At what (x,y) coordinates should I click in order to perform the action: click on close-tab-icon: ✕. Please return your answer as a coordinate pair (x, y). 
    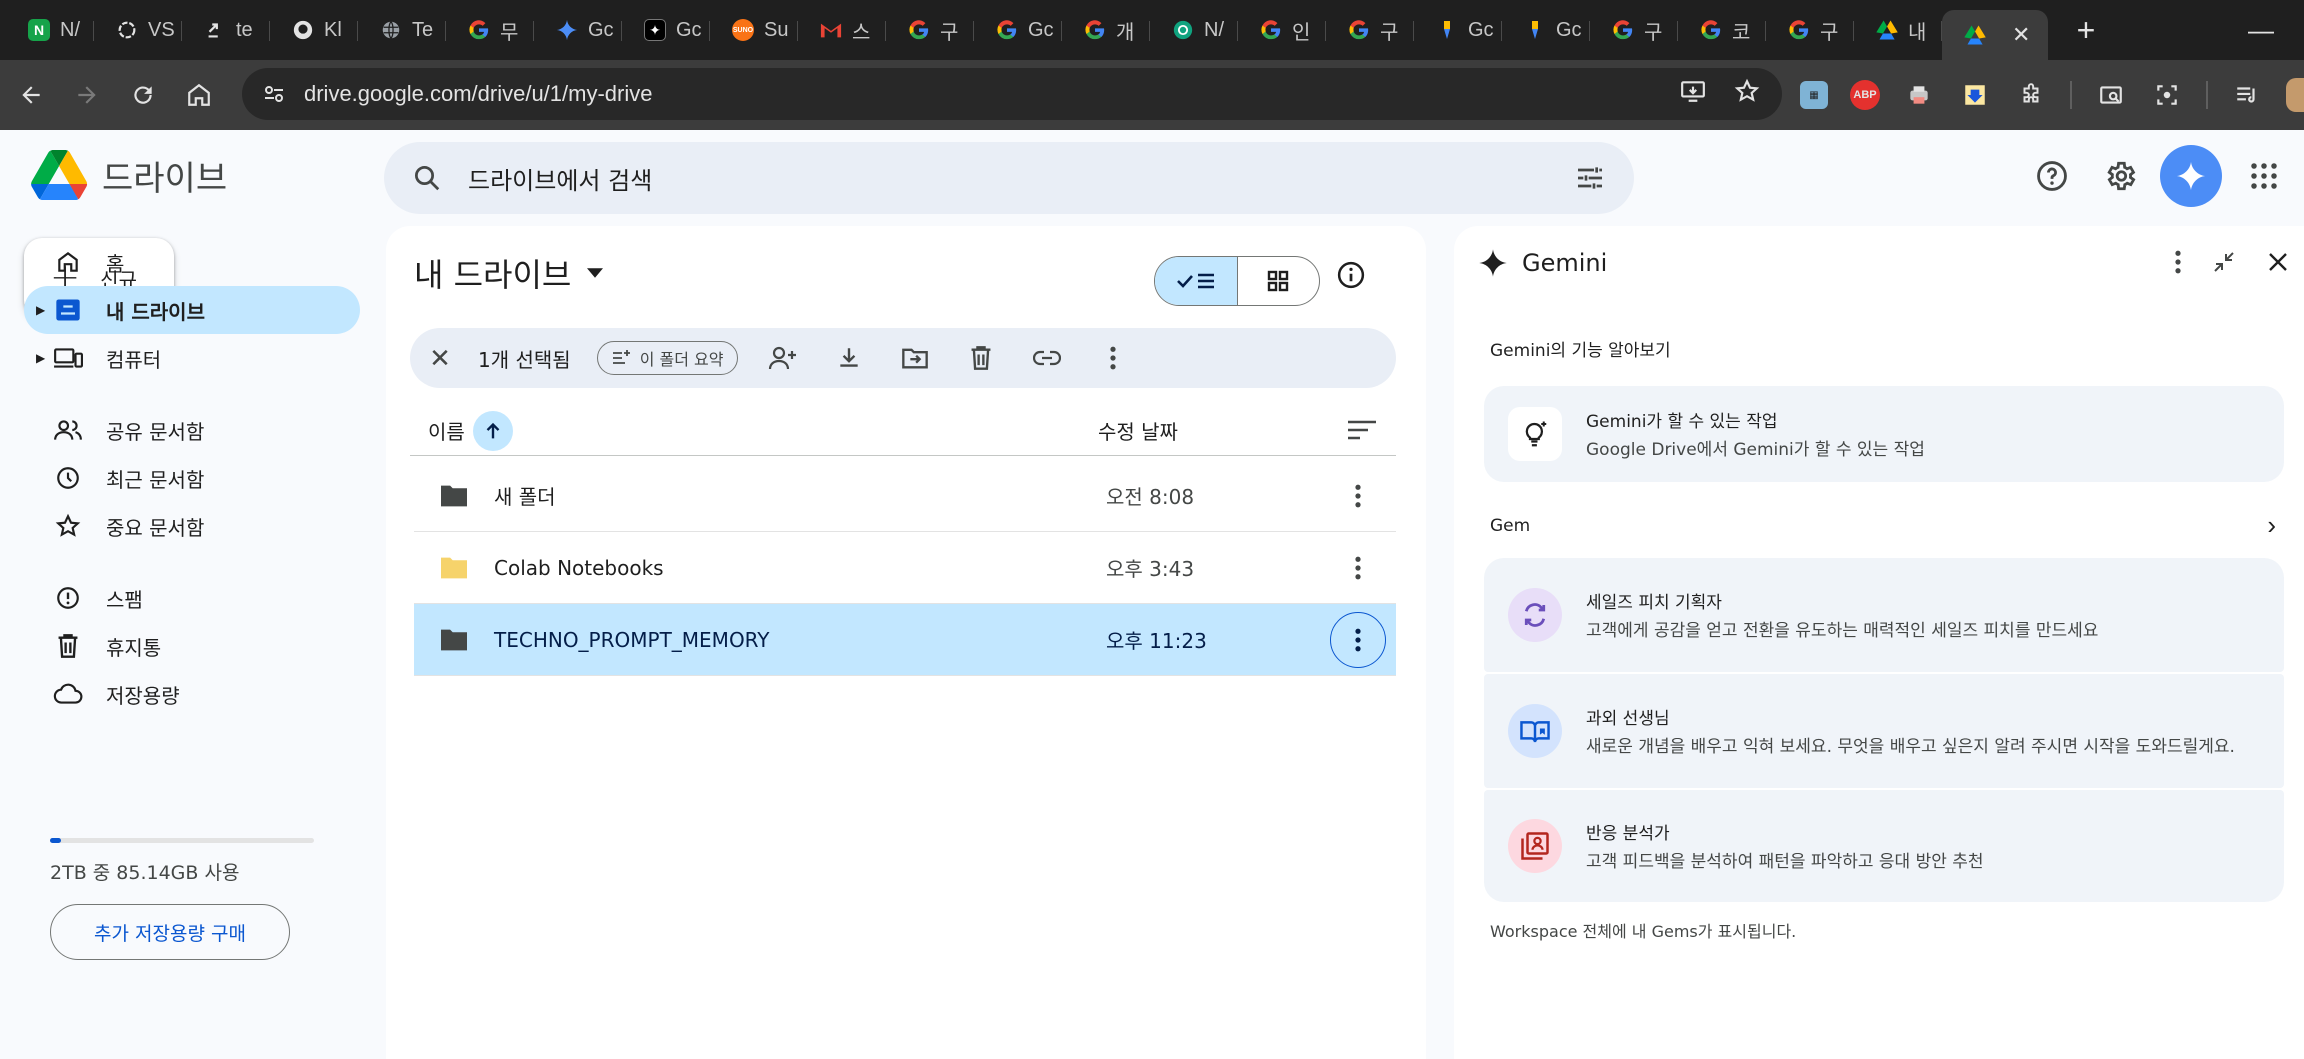
    Looking at the image, I should click on (2021, 35).